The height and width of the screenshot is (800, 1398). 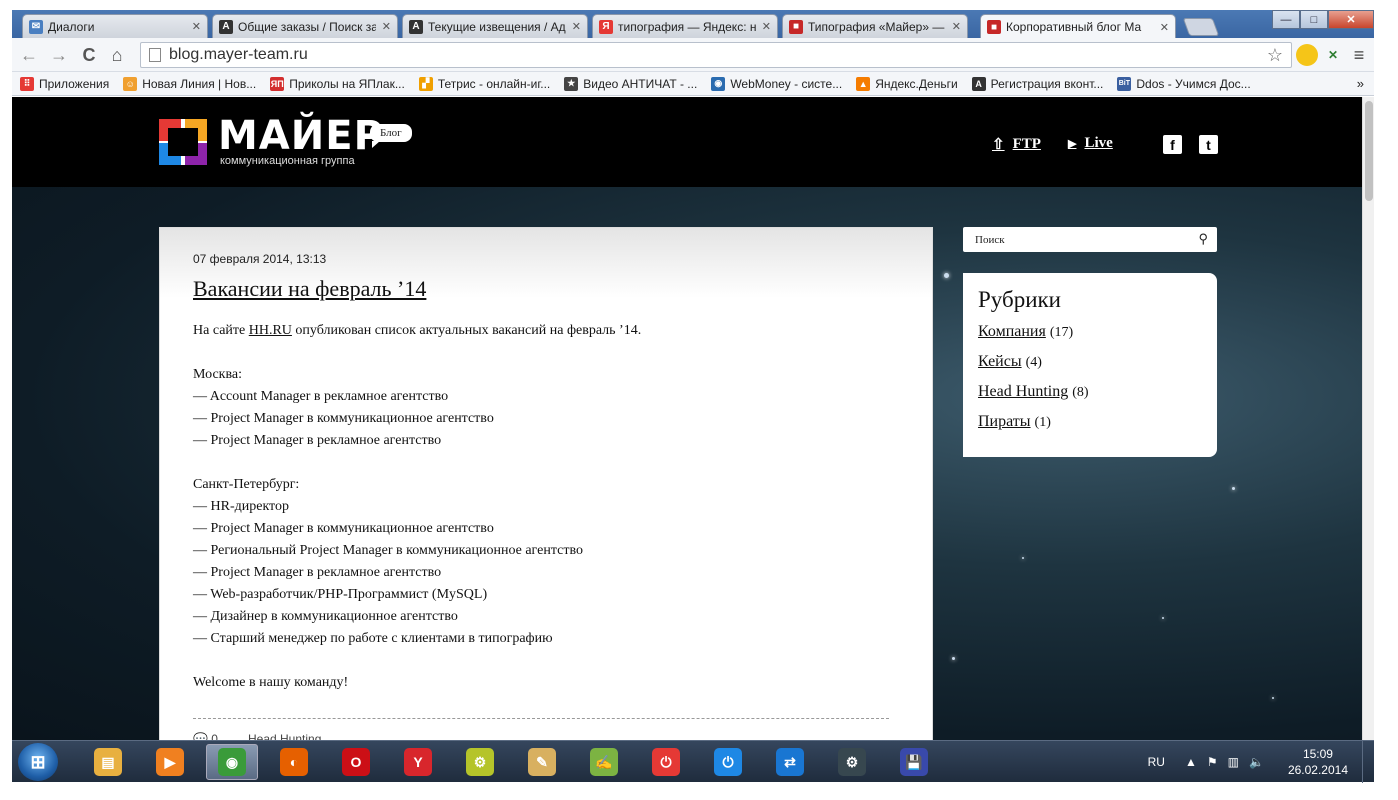 What do you see at coordinates (130, 83) in the screenshot?
I see `newline-icon: ☺` at bounding box center [130, 83].